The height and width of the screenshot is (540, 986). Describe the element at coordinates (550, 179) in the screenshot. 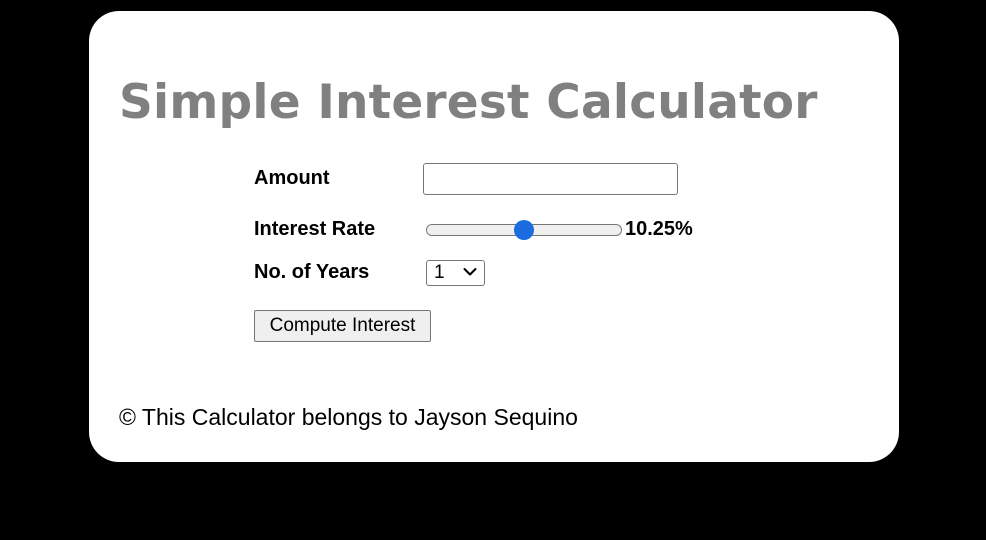

I see `amount-input` at that location.